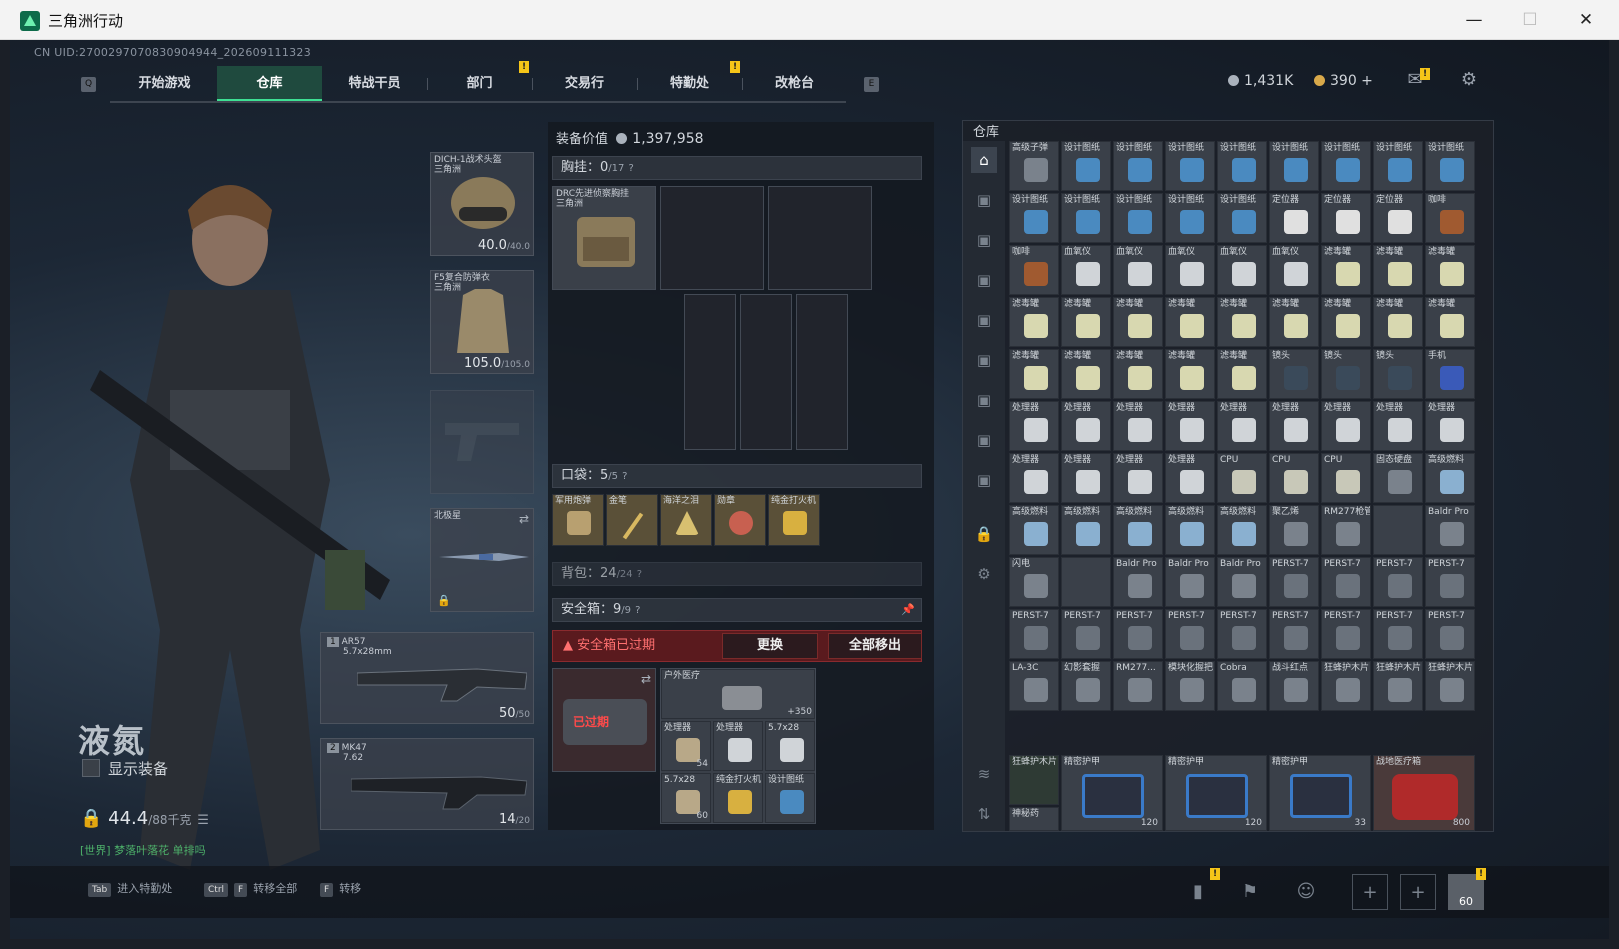  Describe the element at coordinates (1086, 582) in the screenshot. I see `storage-item` at that location.